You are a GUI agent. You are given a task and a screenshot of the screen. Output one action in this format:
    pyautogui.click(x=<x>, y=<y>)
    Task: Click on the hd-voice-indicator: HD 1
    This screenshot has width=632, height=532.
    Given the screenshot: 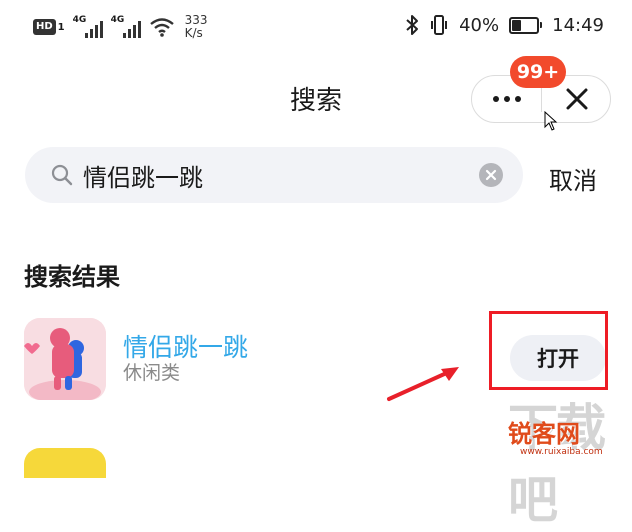 What is the action you would take?
    pyautogui.click(x=49, y=27)
    